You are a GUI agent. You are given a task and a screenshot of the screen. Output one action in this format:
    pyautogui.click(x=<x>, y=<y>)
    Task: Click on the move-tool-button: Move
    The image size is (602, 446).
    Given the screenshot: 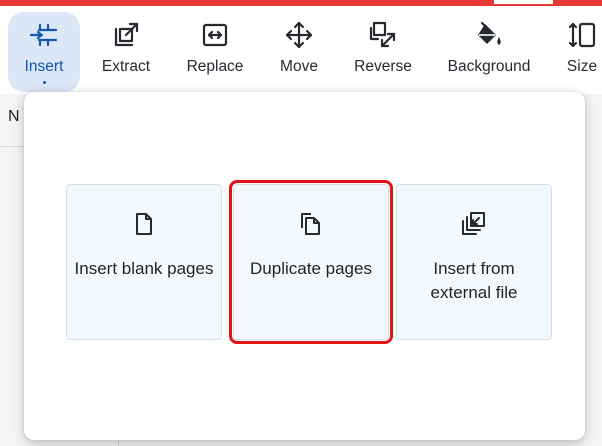 What is the action you would take?
    pyautogui.click(x=299, y=52)
    